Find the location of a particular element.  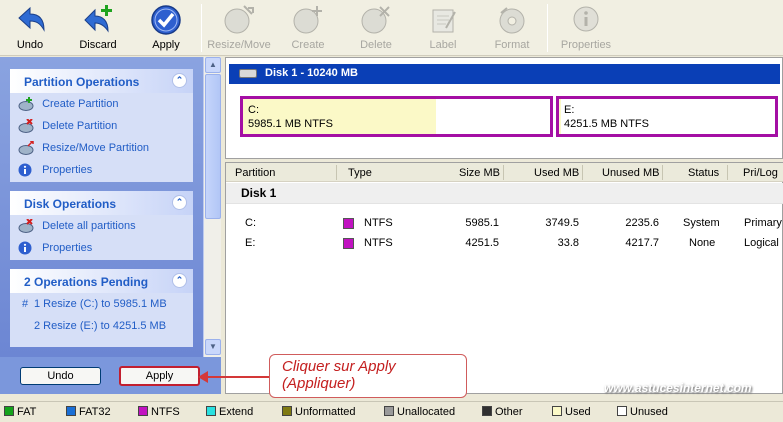

legend-item-fat: FAT is located at coordinates (20, 412).